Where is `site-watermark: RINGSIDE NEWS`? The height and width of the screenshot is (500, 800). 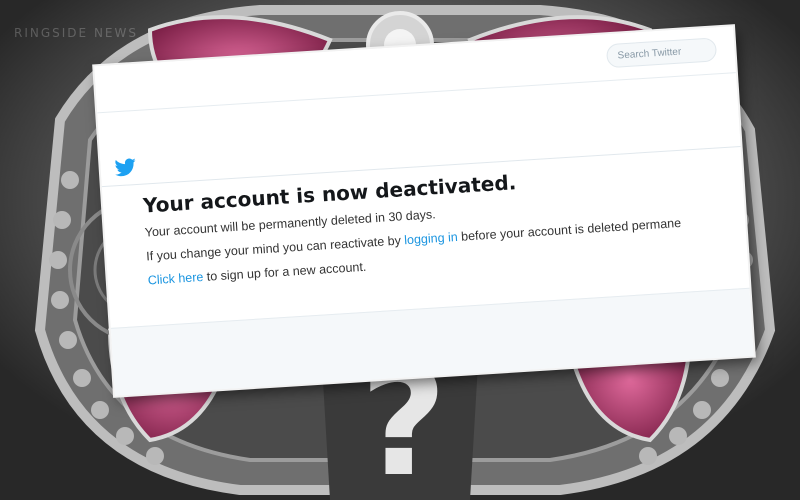 site-watermark: RINGSIDE NEWS is located at coordinates (76, 33).